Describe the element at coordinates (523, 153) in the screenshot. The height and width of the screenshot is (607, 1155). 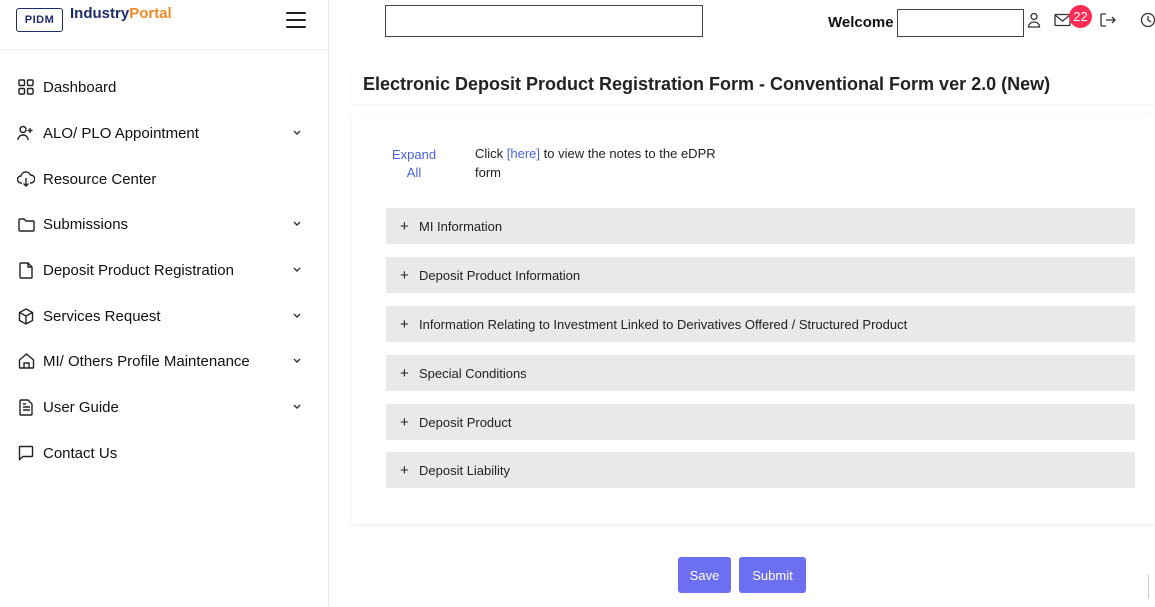
I see `notes-here-link: [here]` at that location.